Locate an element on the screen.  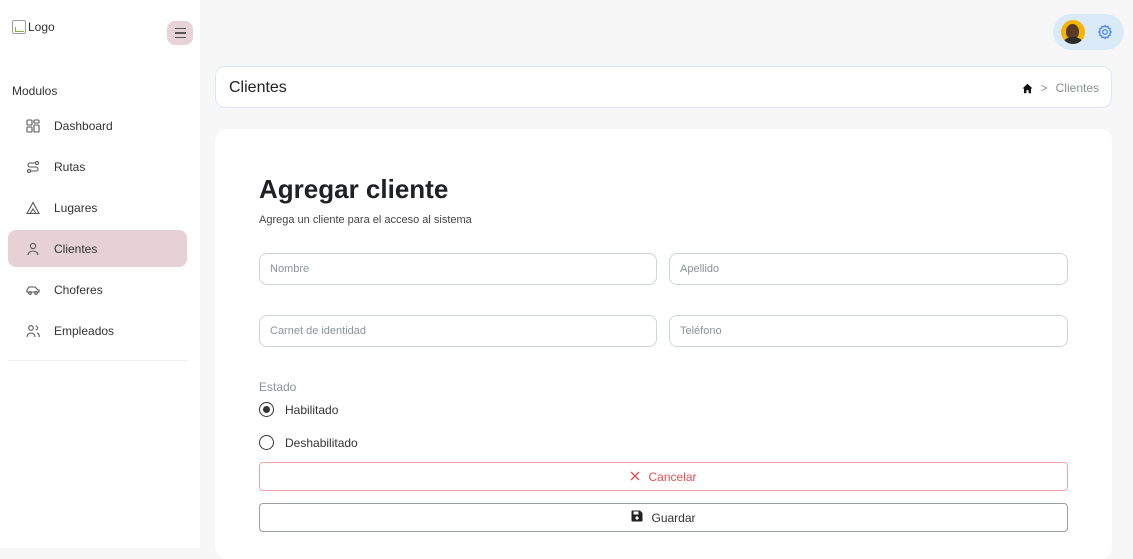
sidebar-item-label: Dashboard is located at coordinates (83, 125).